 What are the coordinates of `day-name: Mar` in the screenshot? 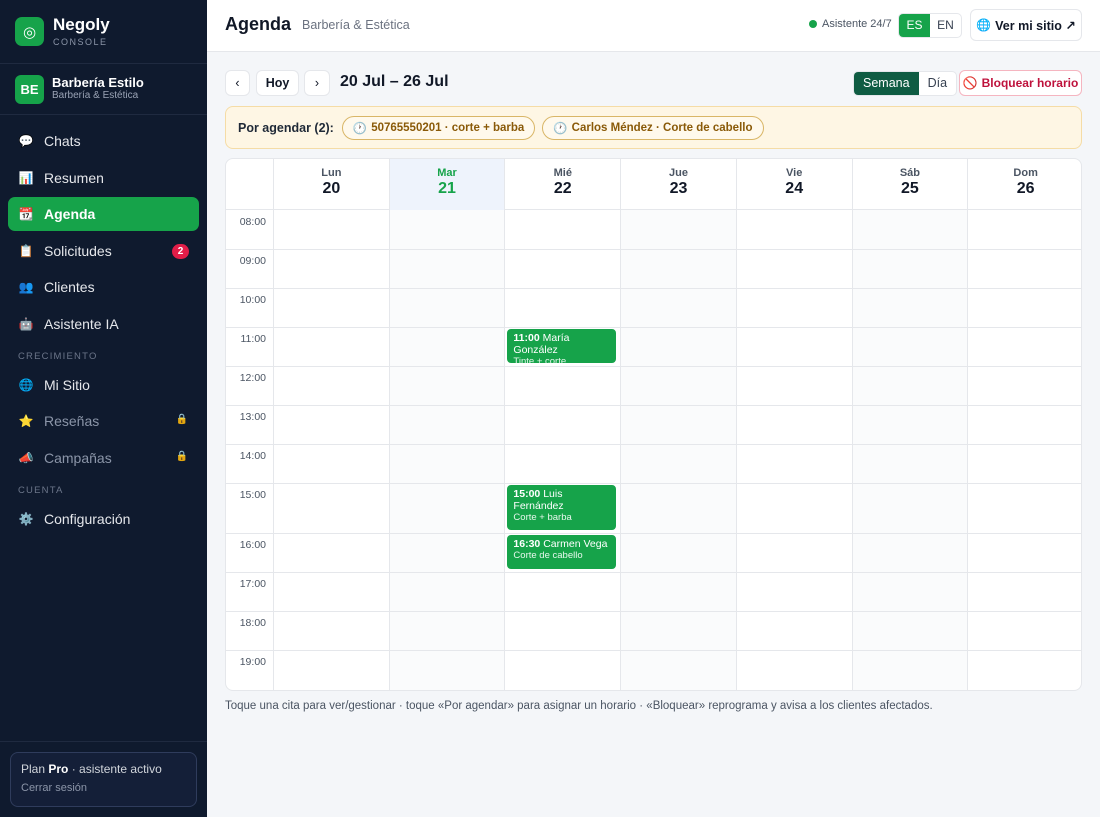 It's located at (447, 173).